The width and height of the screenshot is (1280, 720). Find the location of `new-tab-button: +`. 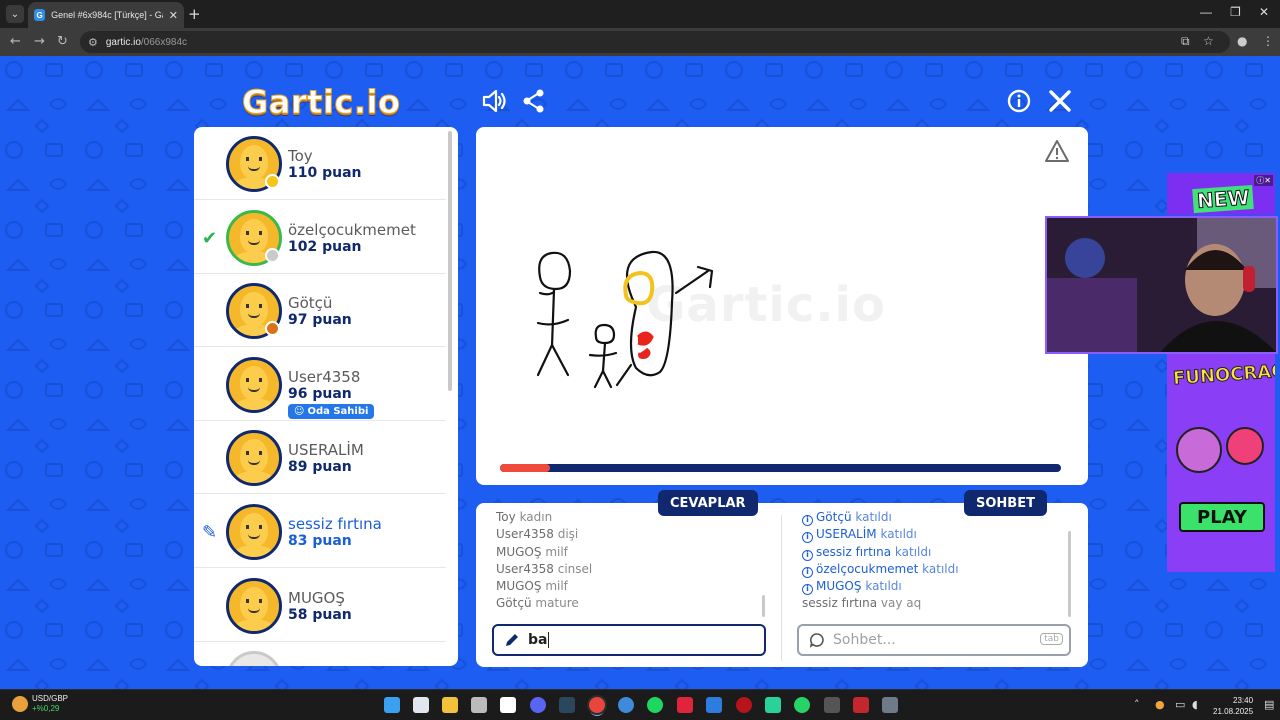

new-tab-button: + is located at coordinates (194, 14).